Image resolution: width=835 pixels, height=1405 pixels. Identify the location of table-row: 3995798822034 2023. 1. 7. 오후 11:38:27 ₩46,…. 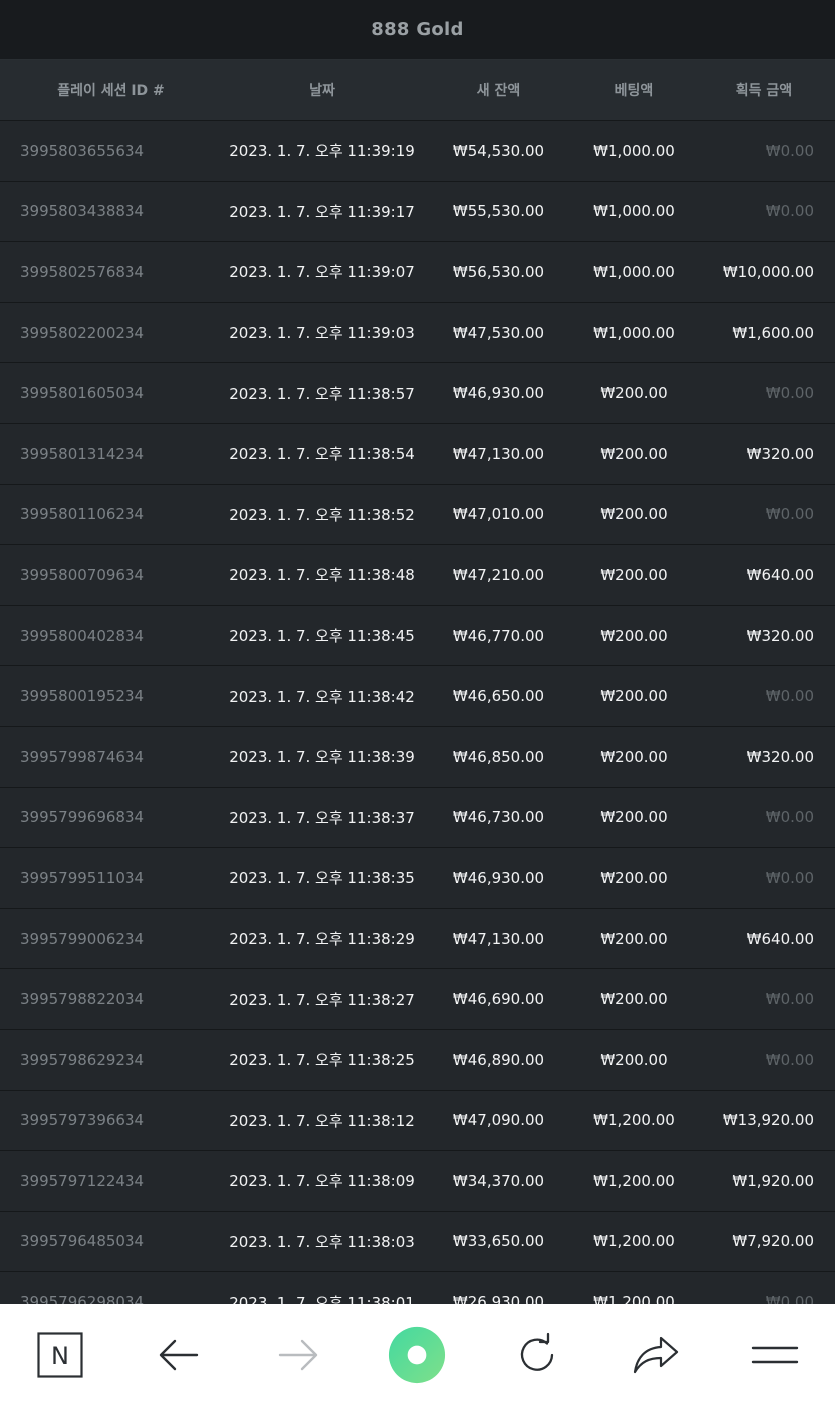
(417, 999).